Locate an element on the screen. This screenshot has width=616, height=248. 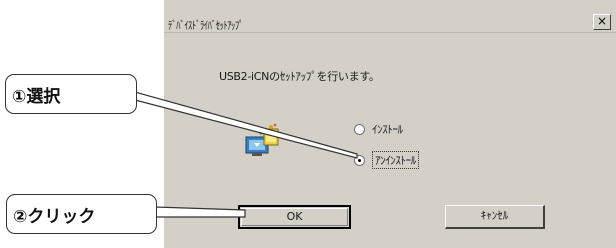
option-install: ｲﾝｽﾄｰﾙ is located at coordinates (378, 129).